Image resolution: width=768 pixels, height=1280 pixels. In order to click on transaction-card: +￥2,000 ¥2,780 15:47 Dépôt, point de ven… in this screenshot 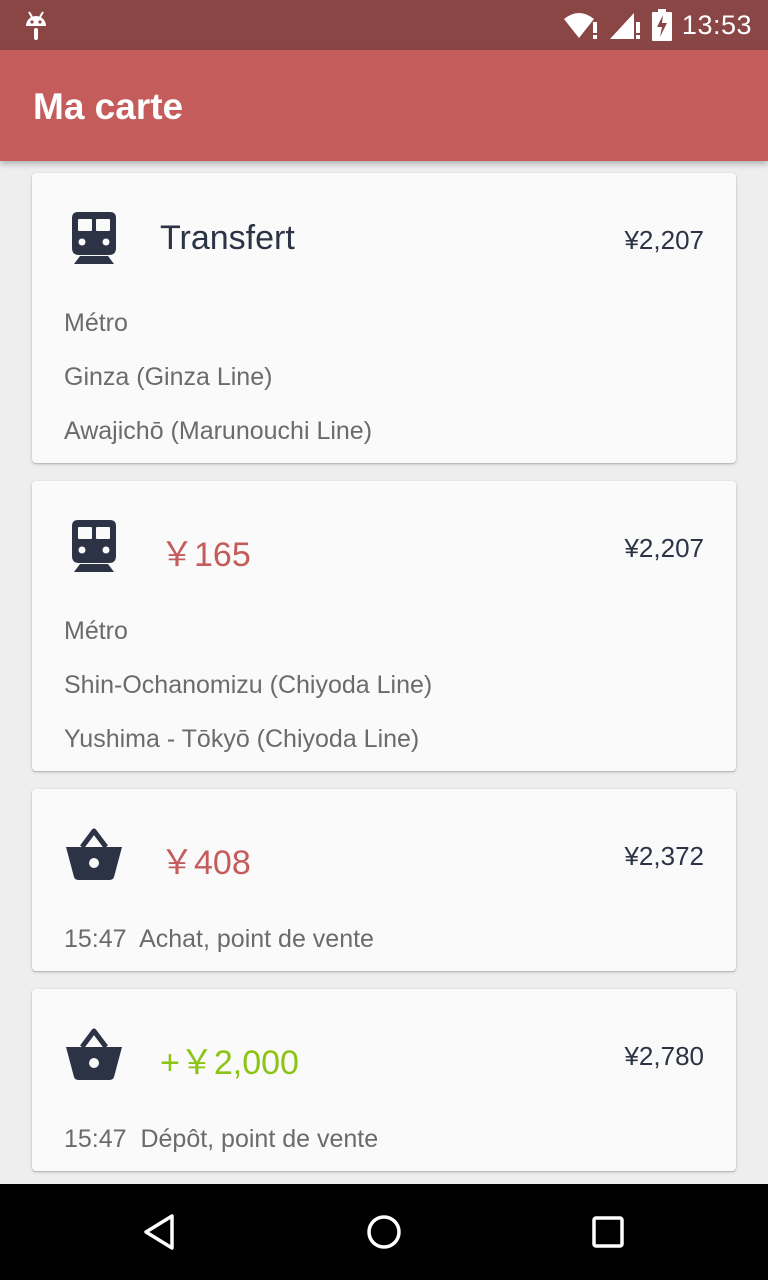, I will do `click(384, 1080)`.